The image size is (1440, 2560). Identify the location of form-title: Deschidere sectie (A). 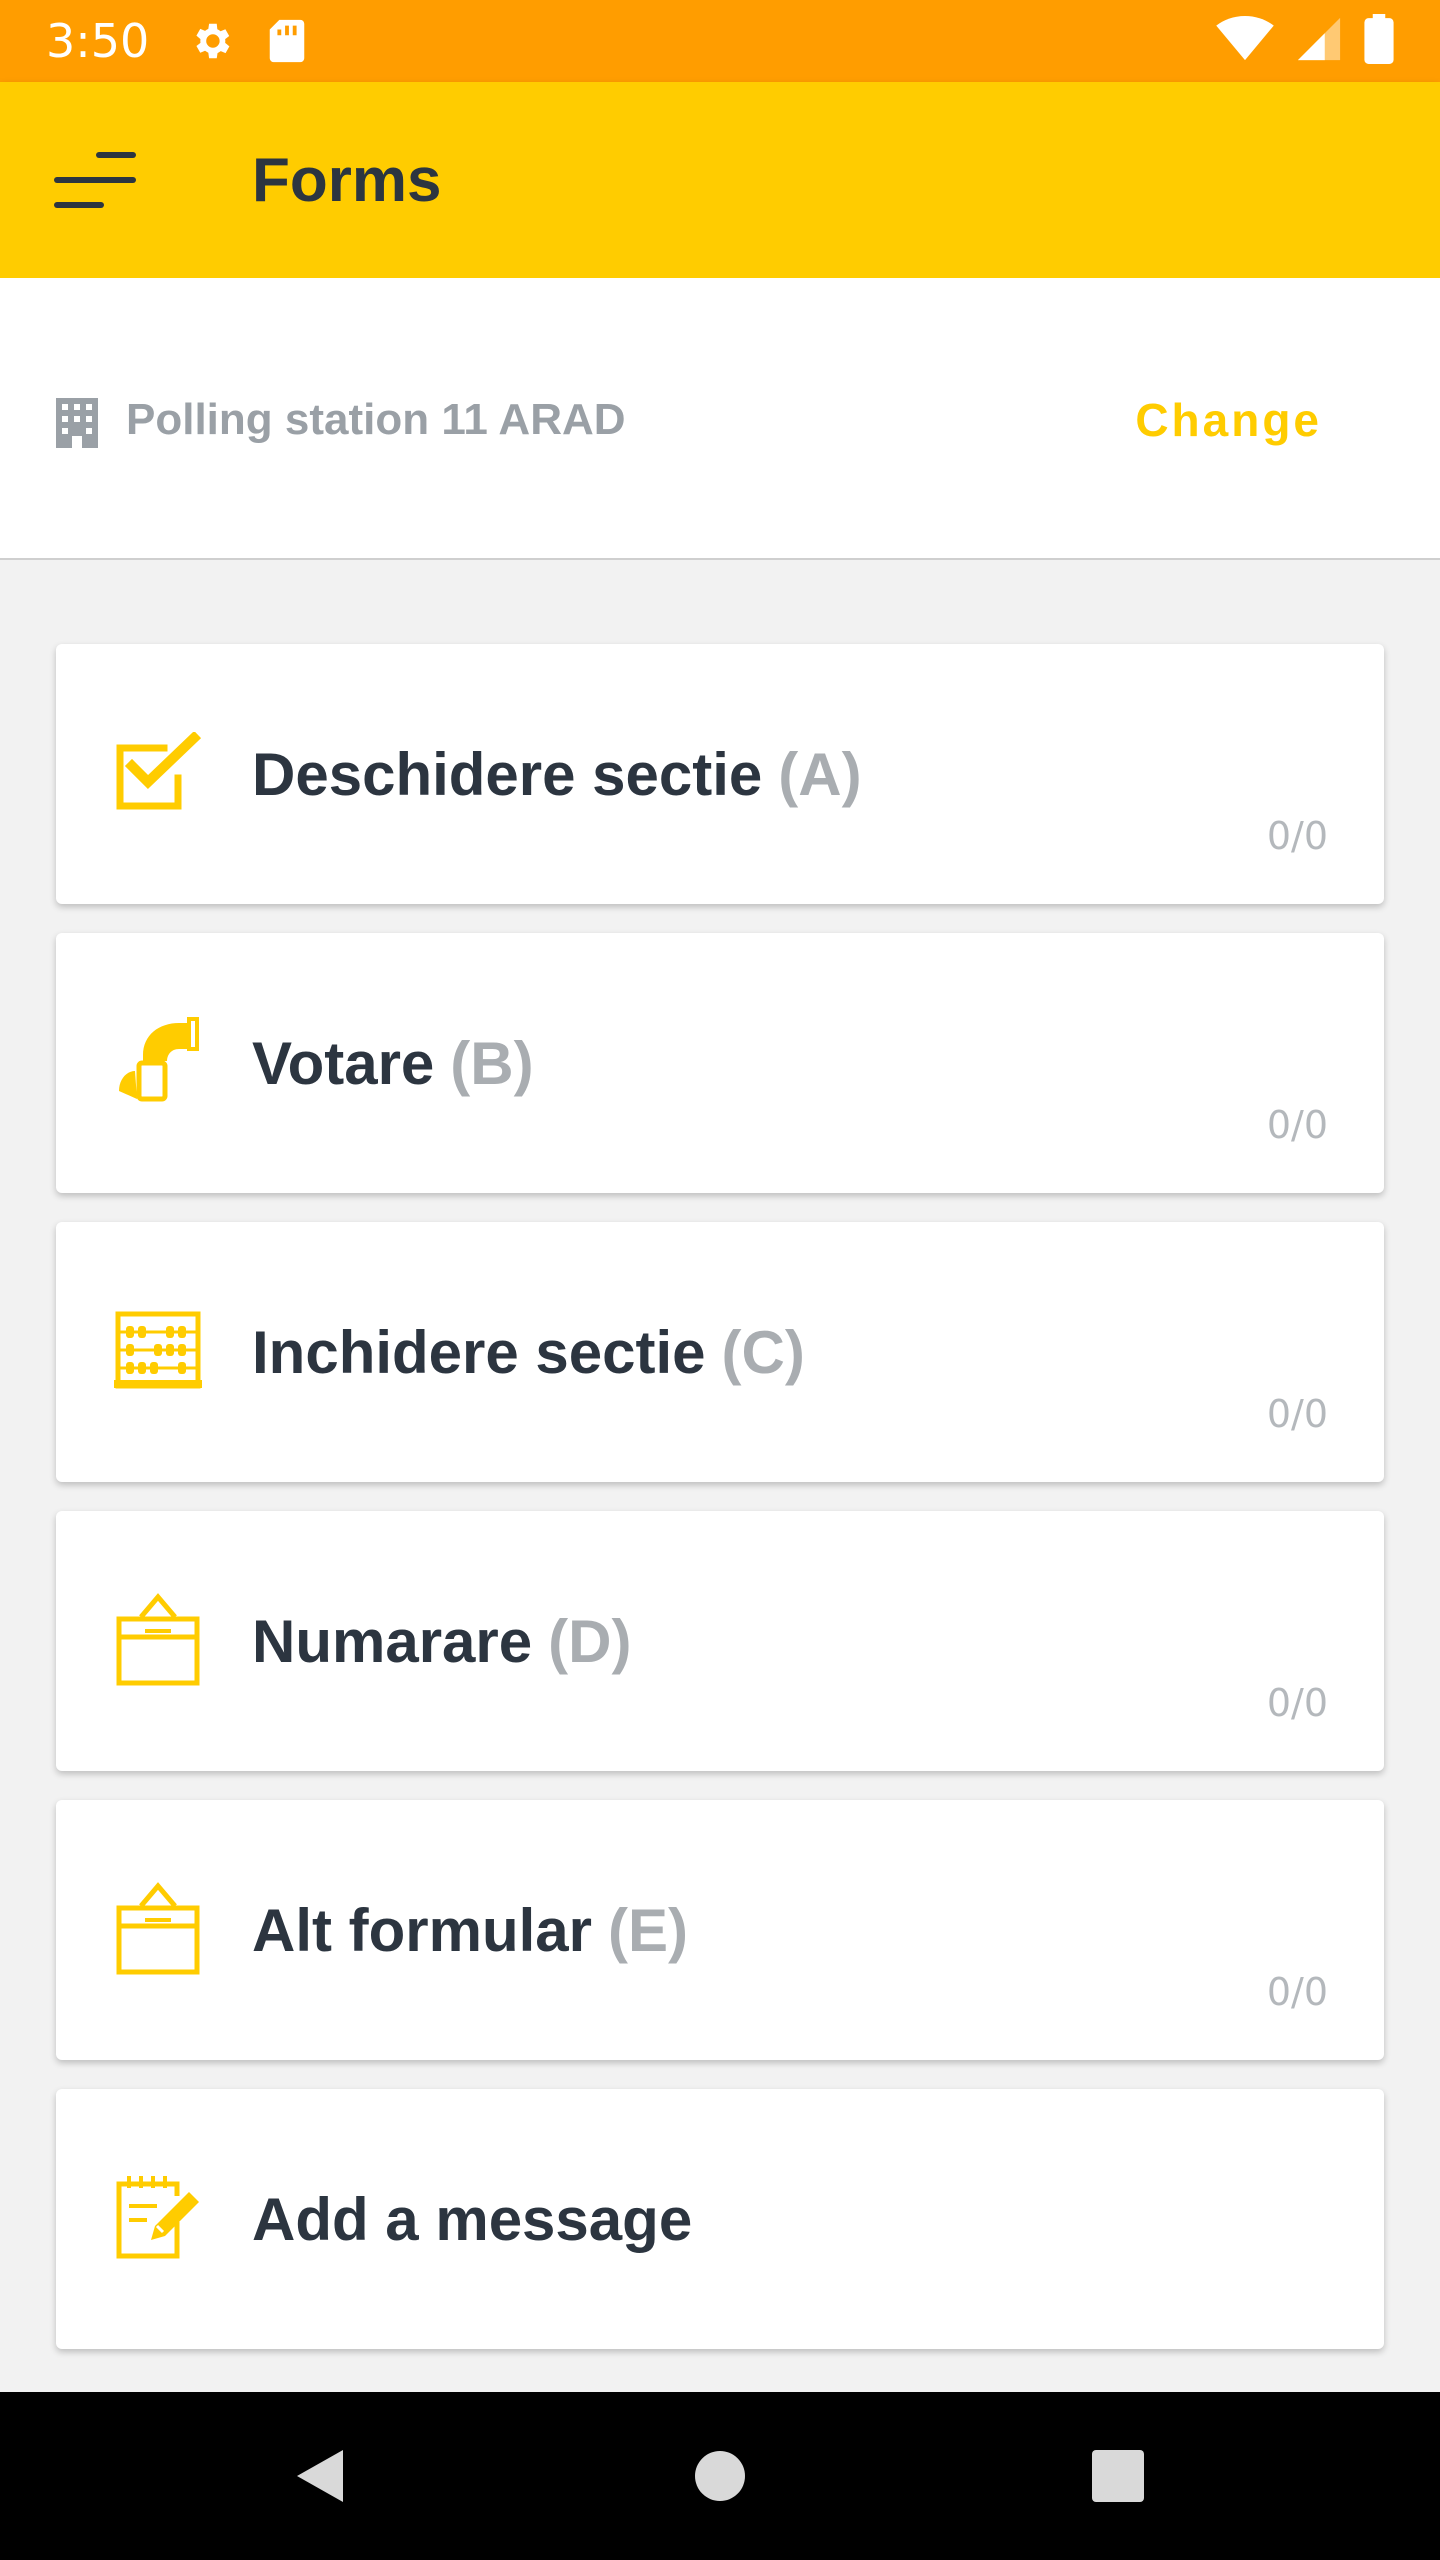
(557, 774).